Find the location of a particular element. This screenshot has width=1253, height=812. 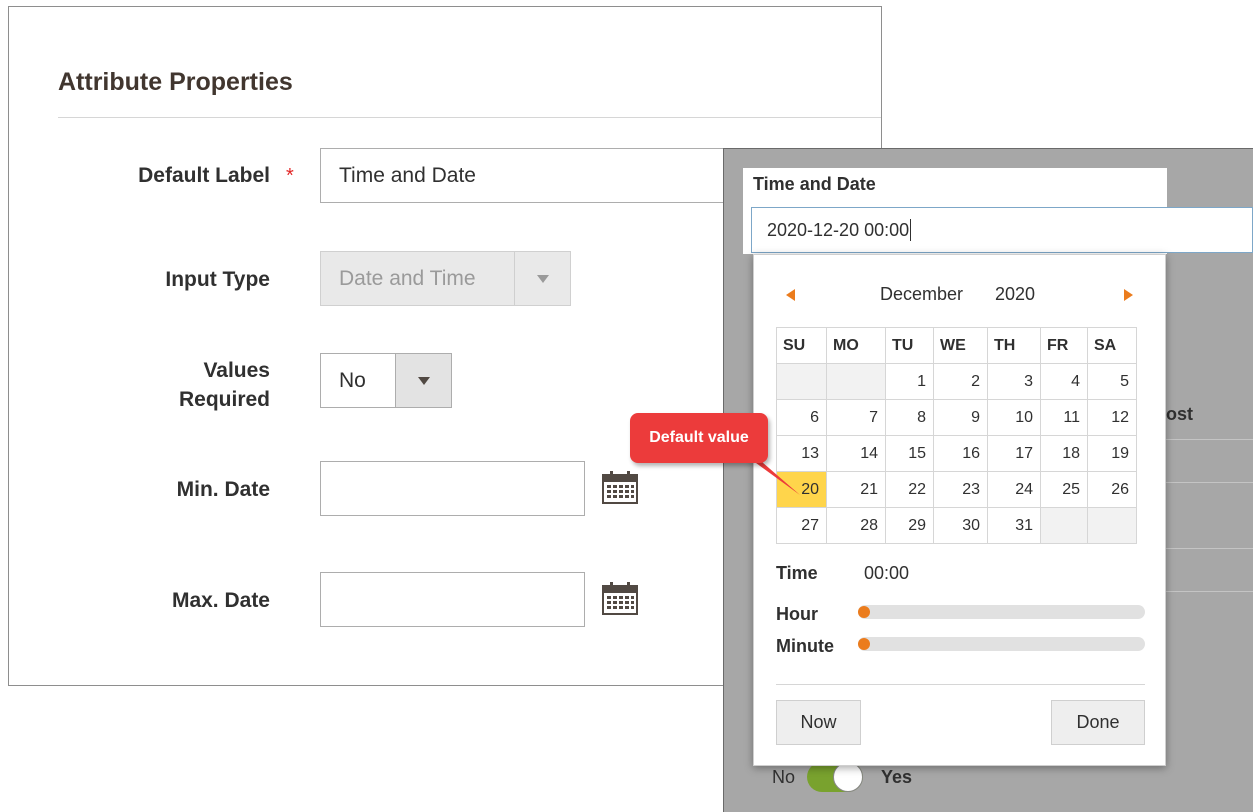

datepicker-month: December is located at coordinates (921, 294).